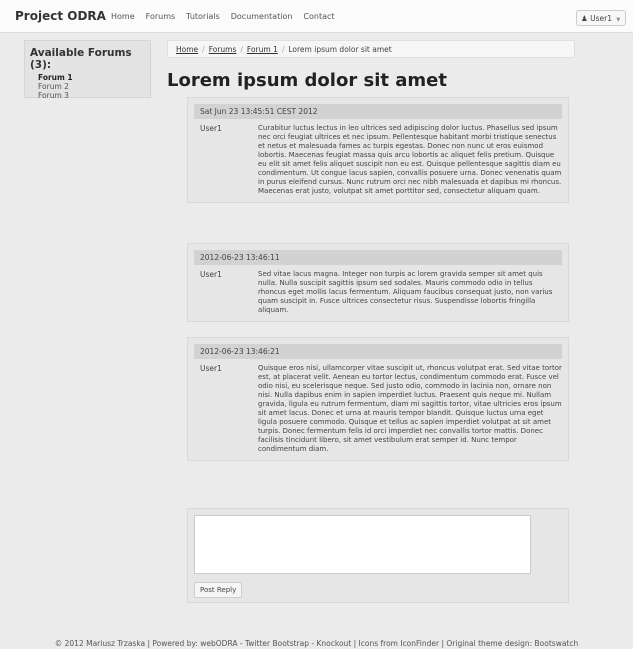 The width and height of the screenshot is (633, 649). What do you see at coordinates (223, 49) in the screenshot?
I see `breadcrumb-forums: Forums` at bounding box center [223, 49].